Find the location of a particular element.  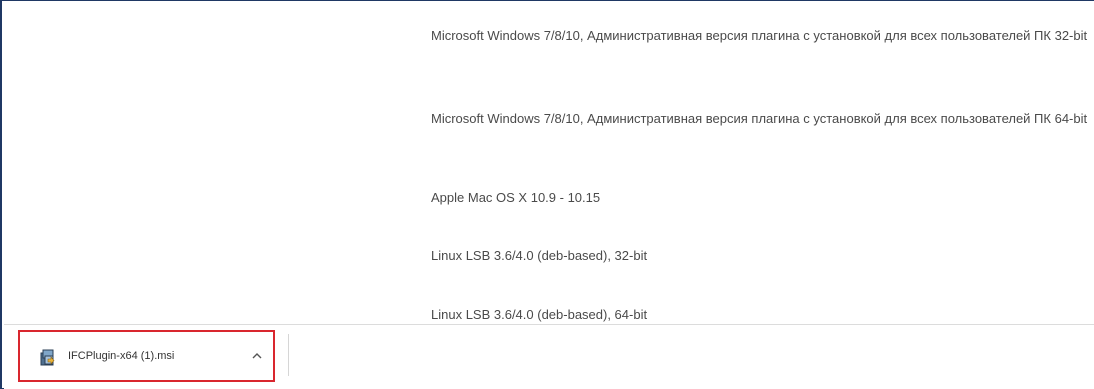

download-bar-divider is located at coordinates (288, 355).